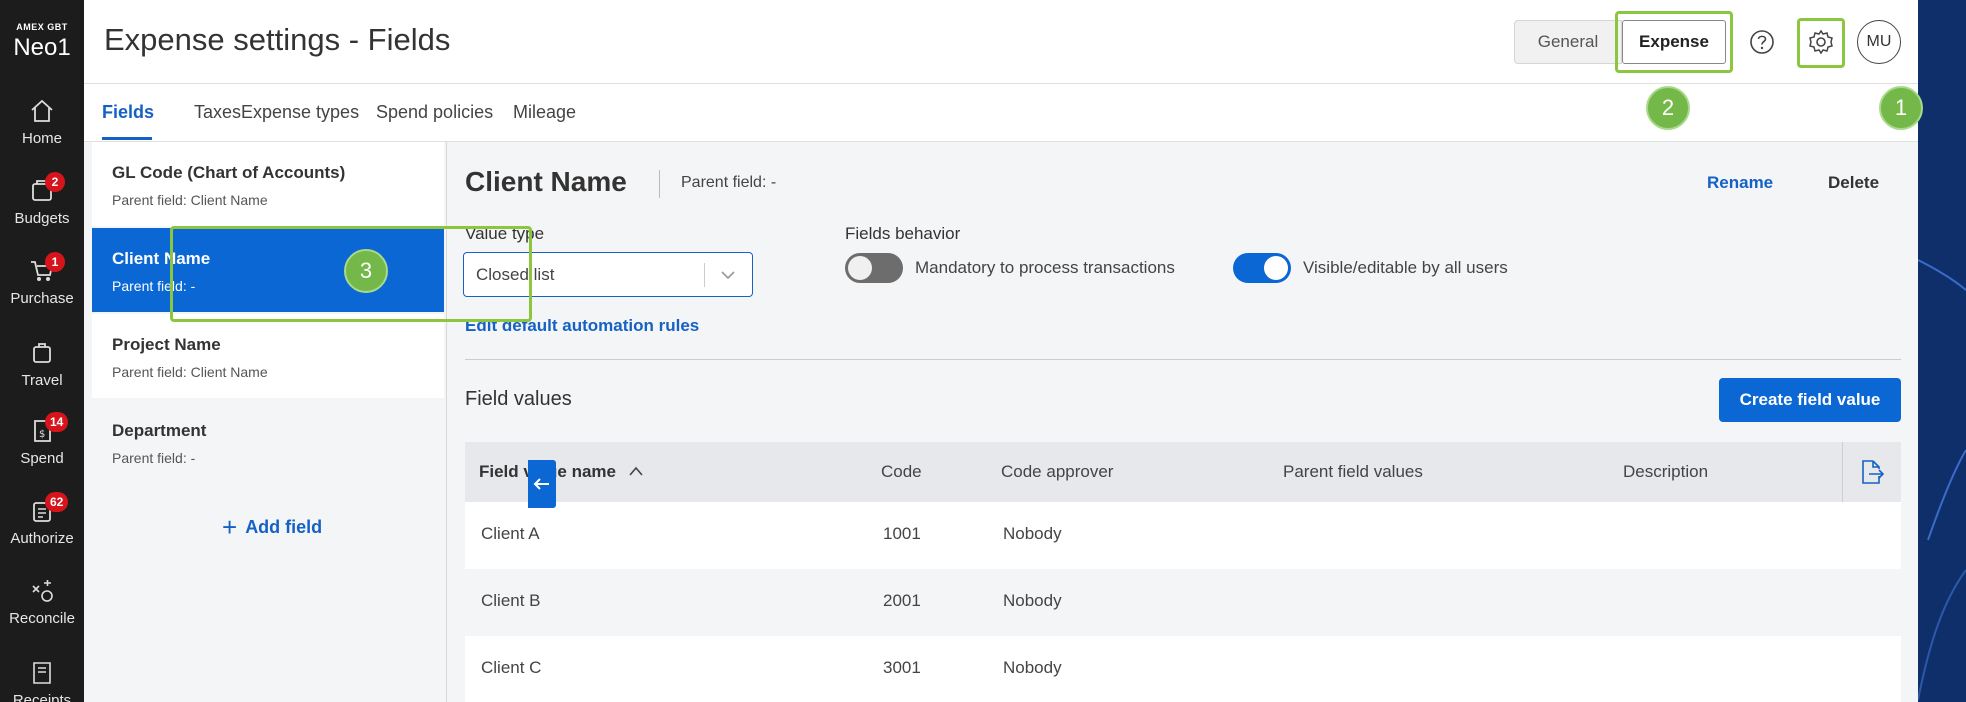 Image resolution: width=1966 pixels, height=702 pixels. What do you see at coordinates (127, 138) in the screenshot?
I see `active-tab-indicator` at bounding box center [127, 138].